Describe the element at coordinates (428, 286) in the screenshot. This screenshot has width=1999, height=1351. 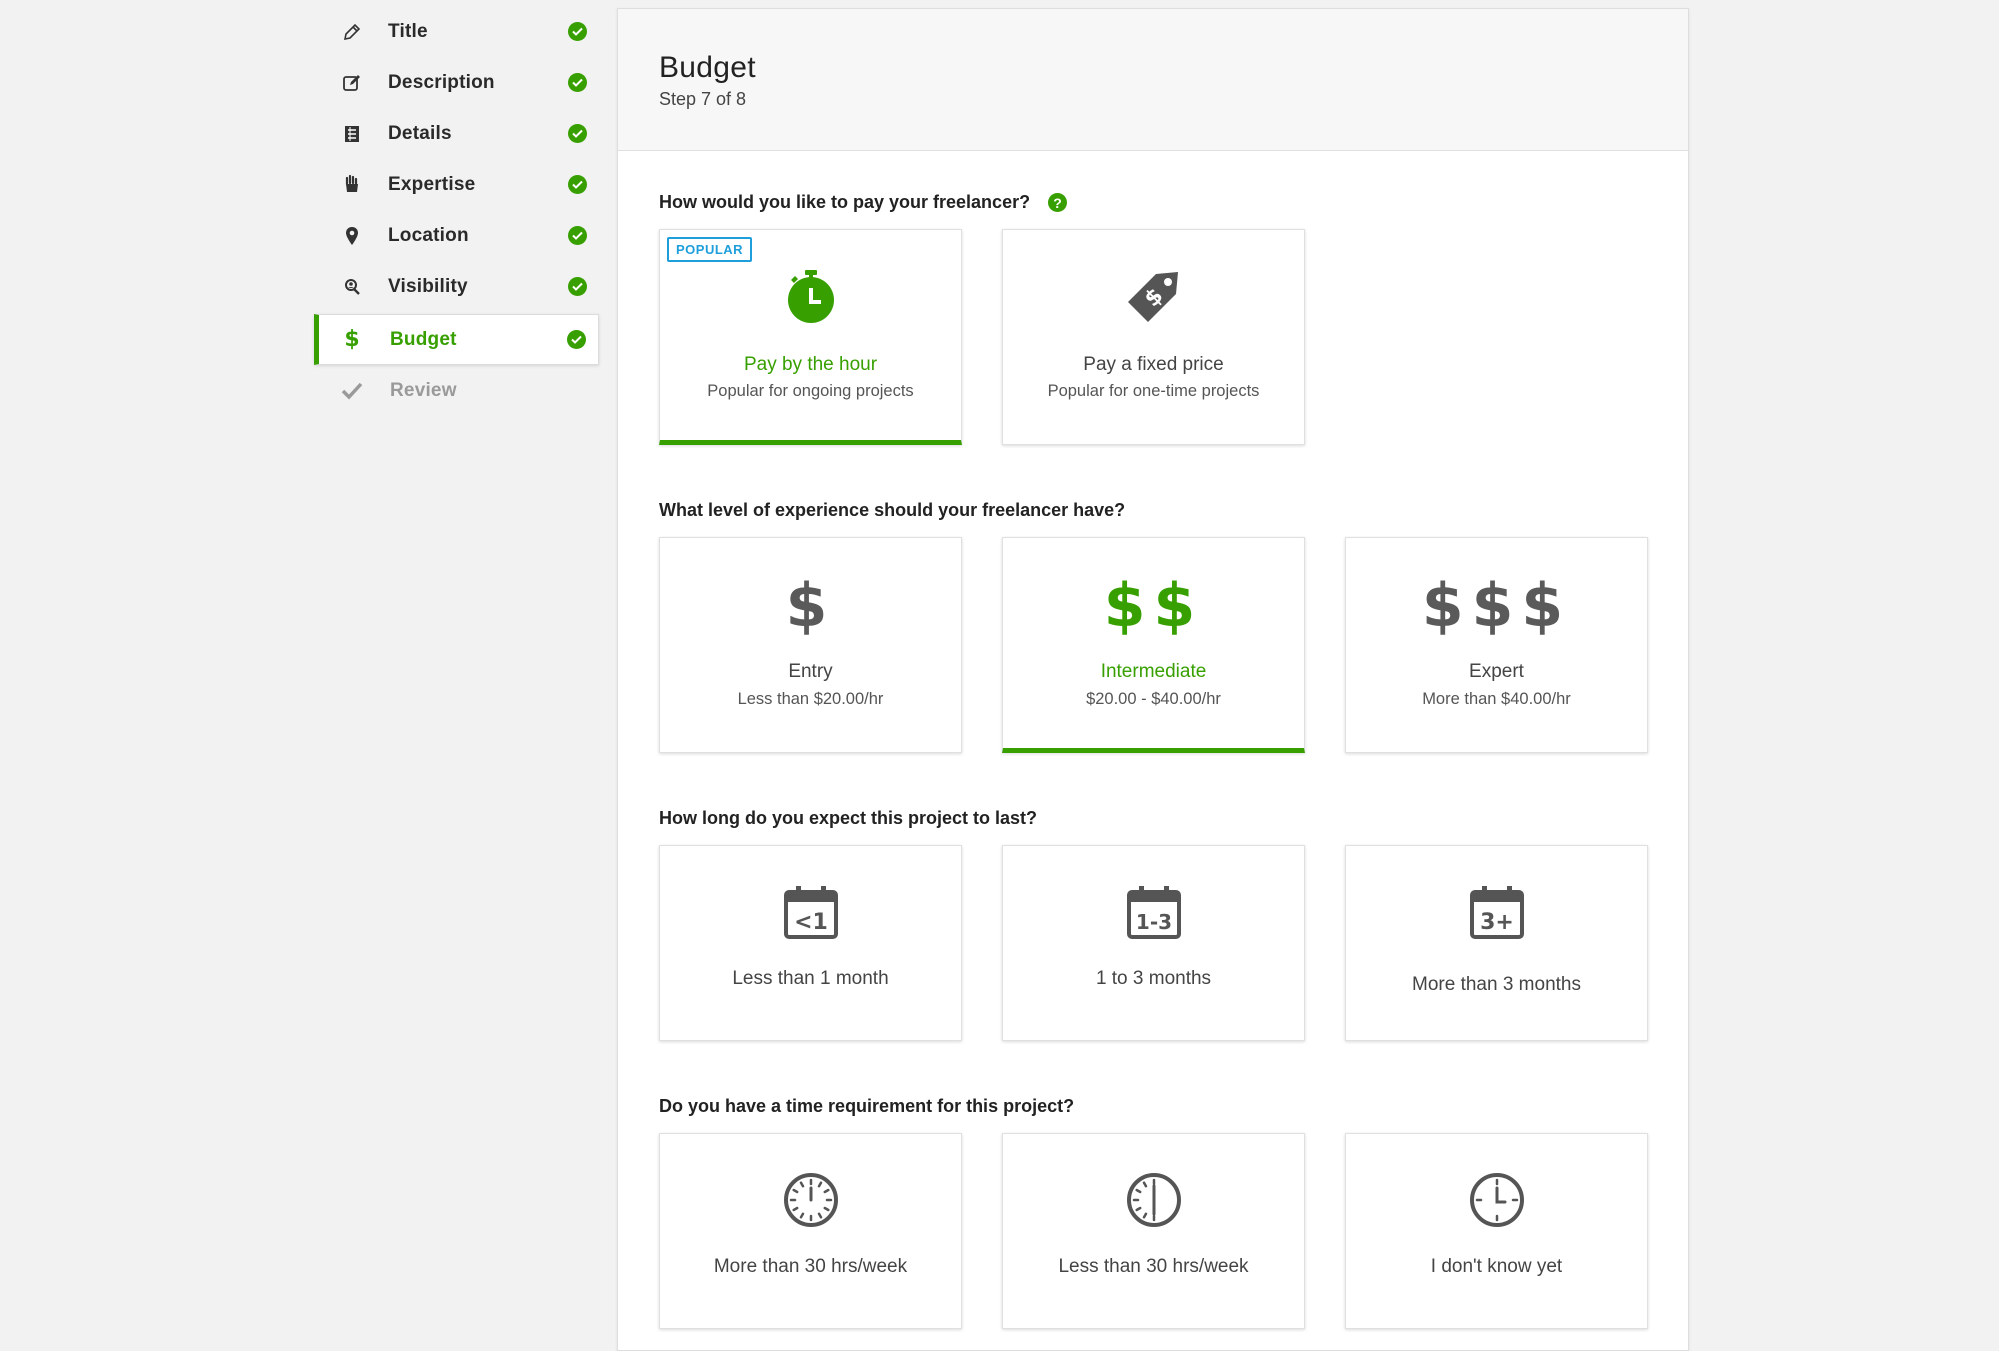
I see `sidebar-item-label: Visibility` at that location.